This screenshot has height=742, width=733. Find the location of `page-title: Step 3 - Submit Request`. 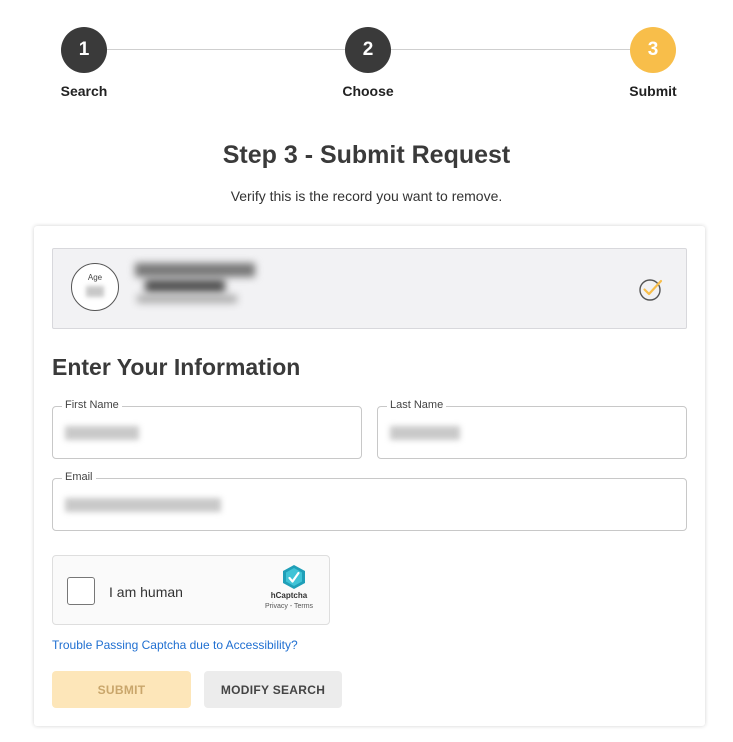

page-title: Step 3 - Submit Request is located at coordinates (366, 155).